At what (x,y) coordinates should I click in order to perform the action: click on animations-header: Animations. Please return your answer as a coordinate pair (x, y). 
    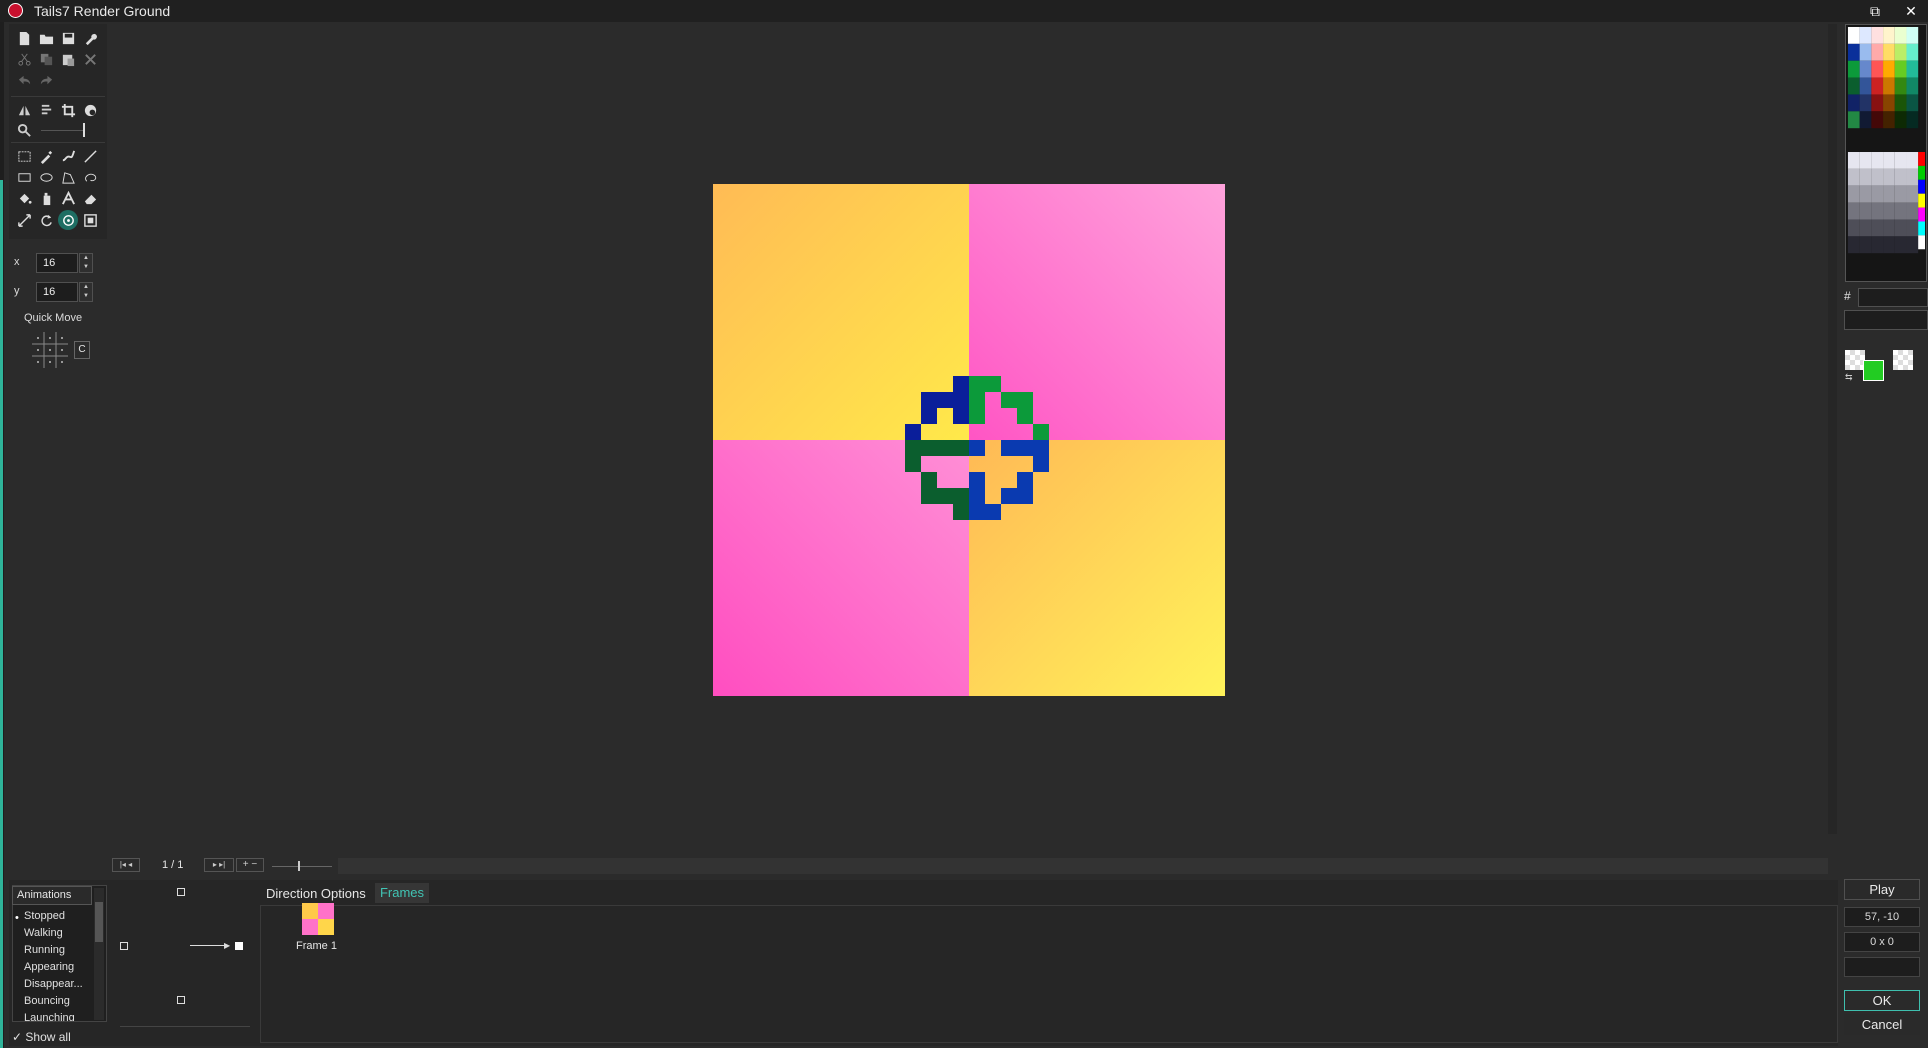
    Looking at the image, I should click on (52, 895).